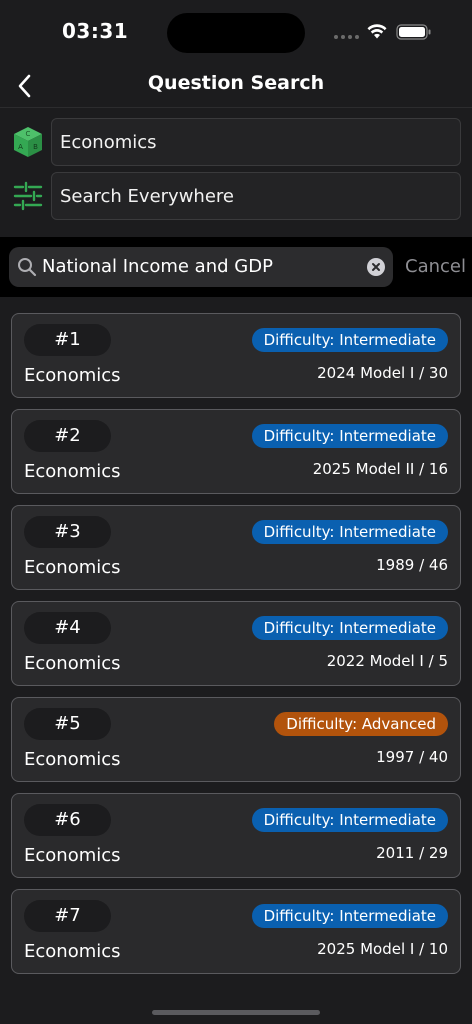  I want to click on question-number: #3, so click(67, 532).